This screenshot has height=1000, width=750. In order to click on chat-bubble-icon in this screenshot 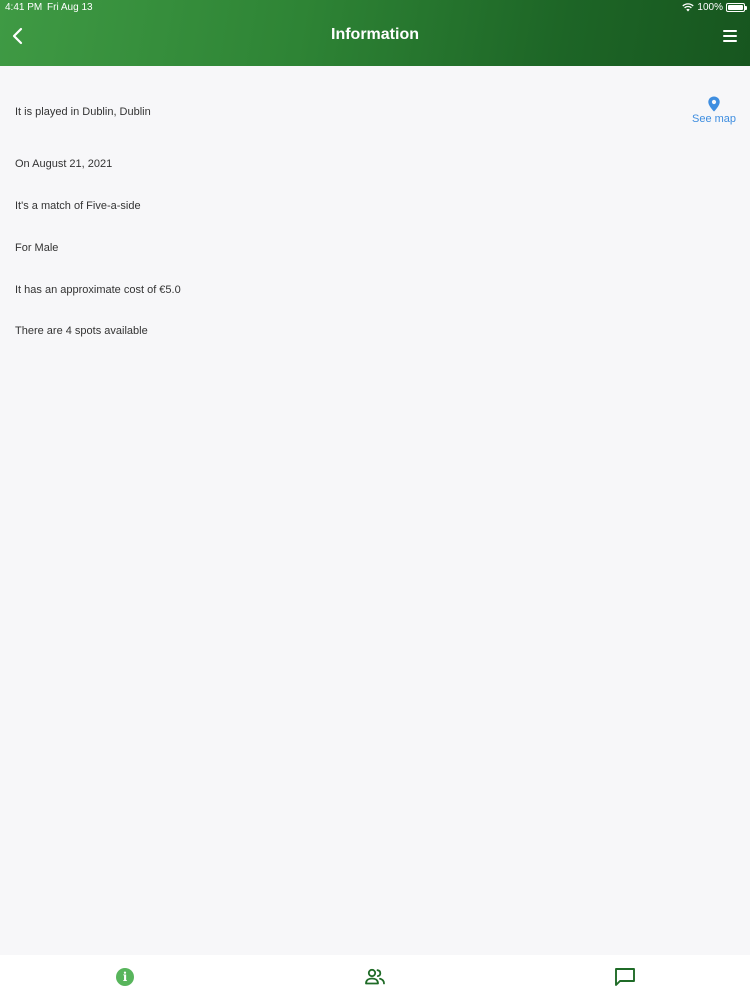, I will do `click(625, 977)`.